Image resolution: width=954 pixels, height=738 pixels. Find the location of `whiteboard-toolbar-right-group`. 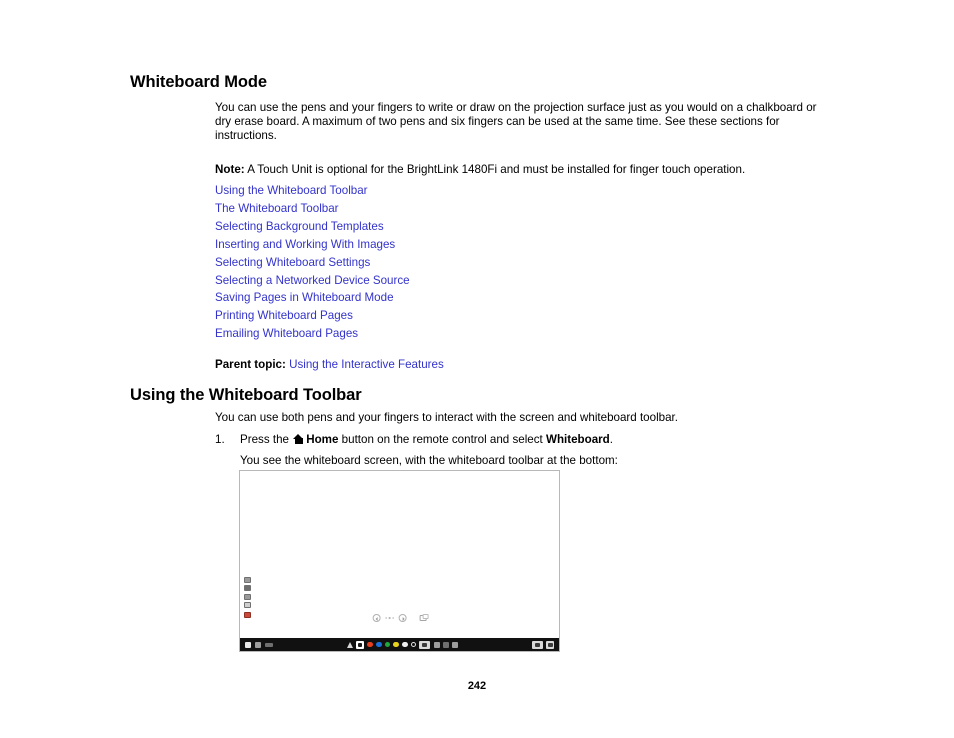

whiteboard-toolbar-right-group is located at coordinates (545, 644).